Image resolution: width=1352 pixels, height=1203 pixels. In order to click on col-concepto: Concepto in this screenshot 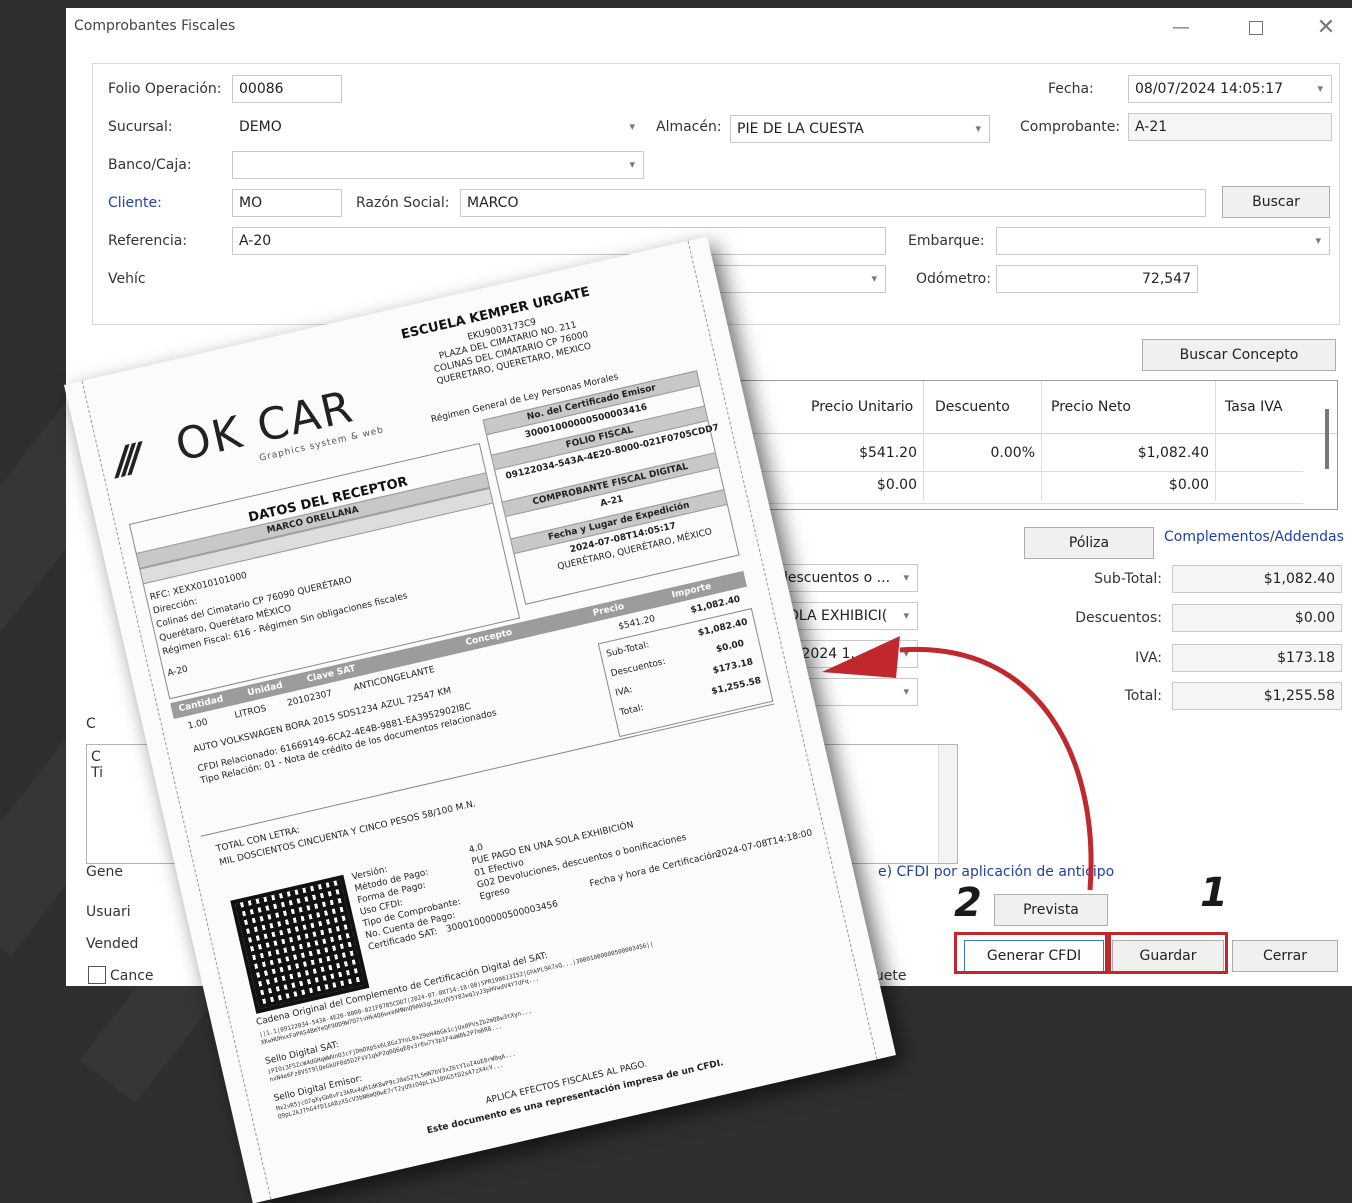, I will do `click(489, 638)`.